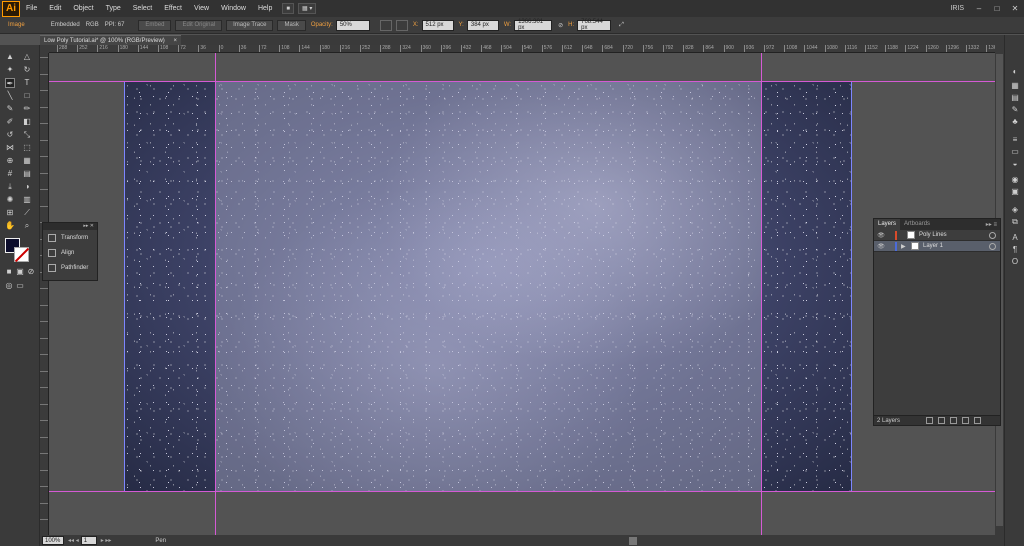 This screenshot has height=546, width=1024. I want to click on menu-edit: Edit, so click(55, 8).